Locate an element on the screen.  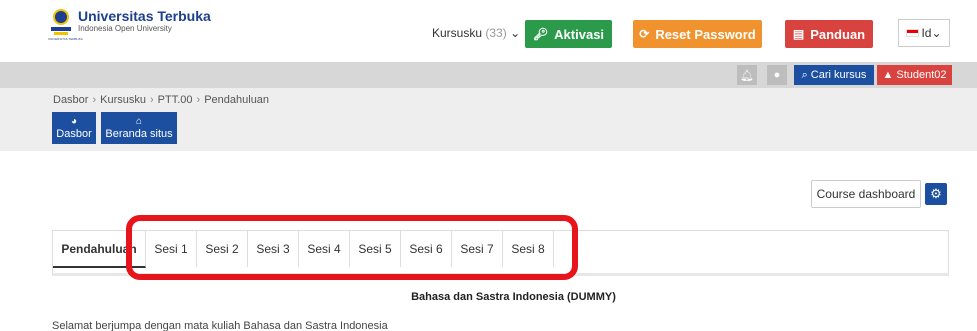
kursusku-label: Kursusku is located at coordinates (457, 33).